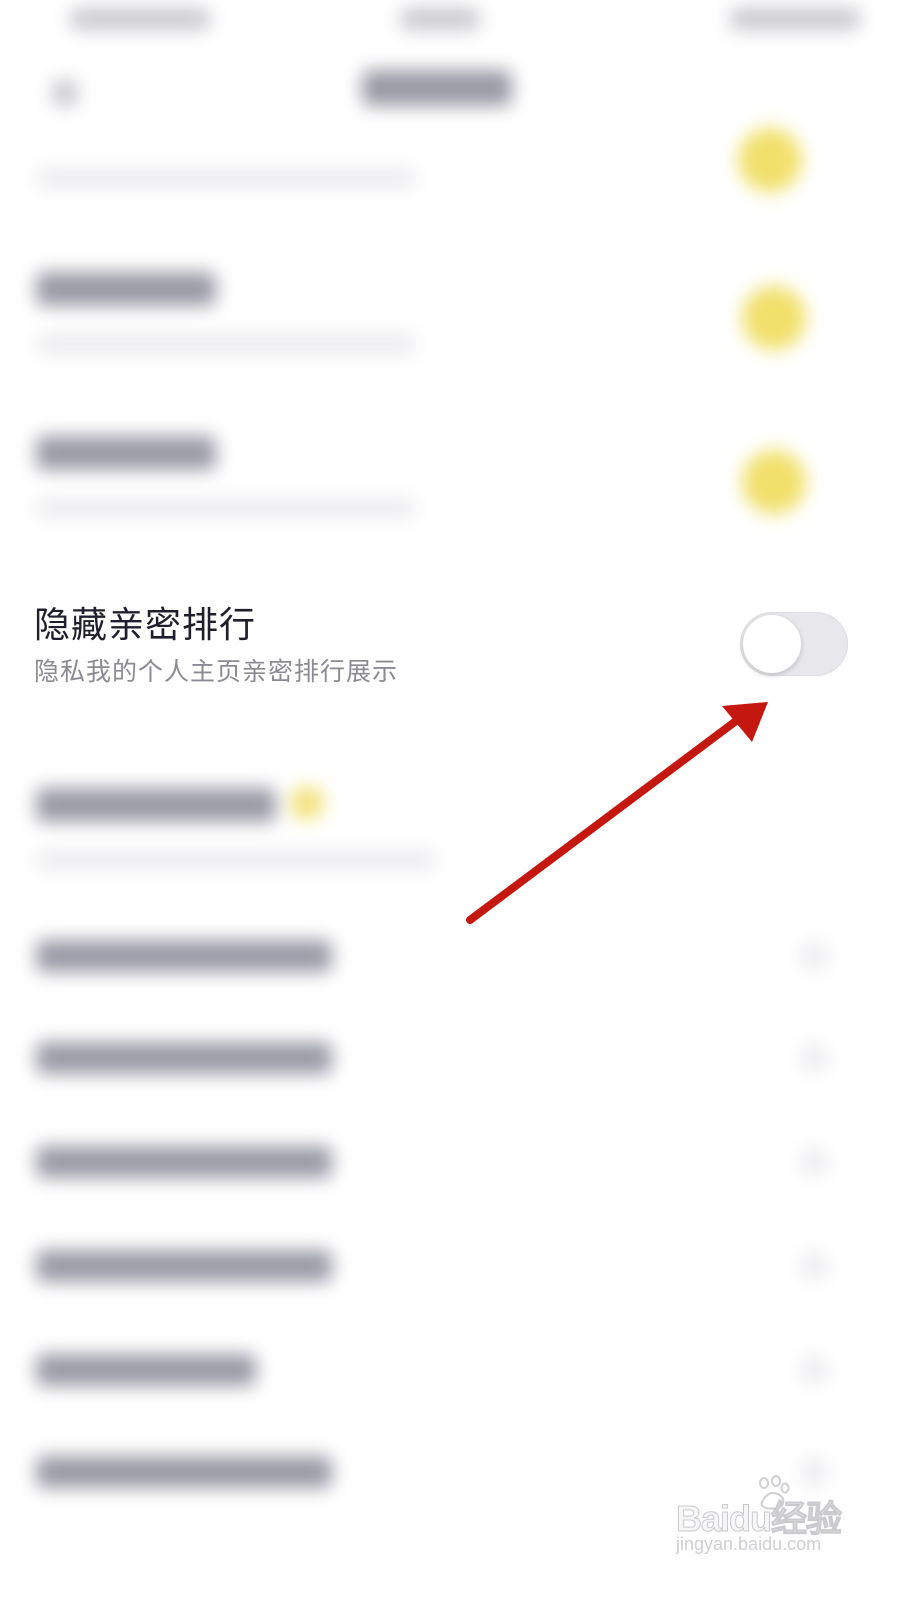 The height and width of the screenshot is (1600, 900). What do you see at coordinates (145, 625) in the screenshot?
I see `setting-title: 隐藏亲密排行` at bounding box center [145, 625].